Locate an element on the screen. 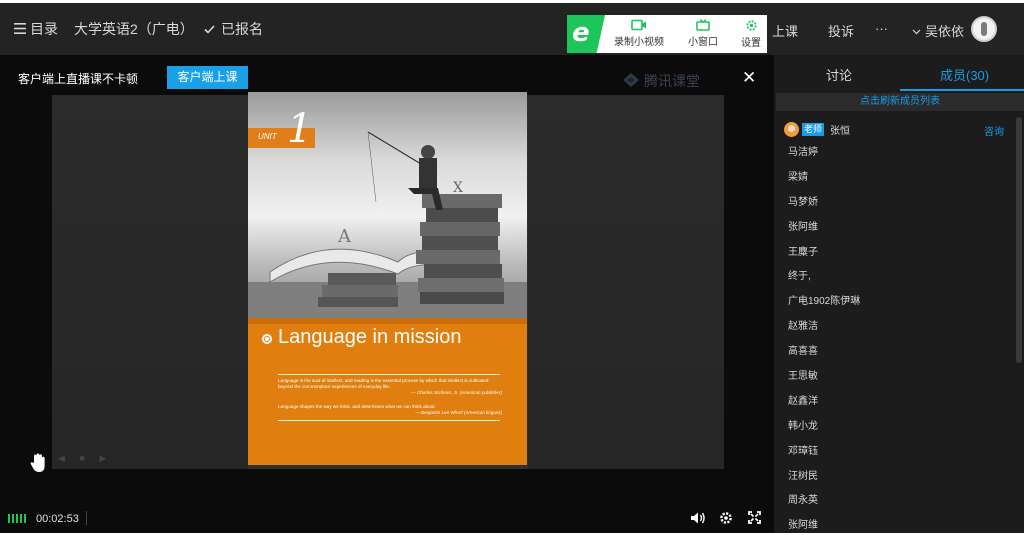 Image resolution: width=1024 pixels, height=535 pixels. list-item: 广电1902陈伊琳 is located at coordinates (824, 302).